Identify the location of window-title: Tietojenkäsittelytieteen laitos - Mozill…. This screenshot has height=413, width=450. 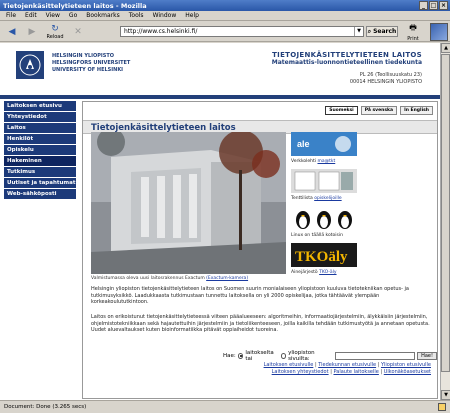
(75, 5).